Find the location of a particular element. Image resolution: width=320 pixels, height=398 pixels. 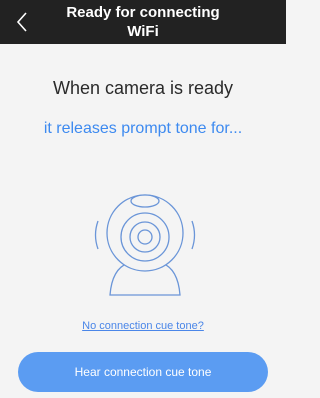

camera-ready-heading: When camera is ready is located at coordinates (143, 88).